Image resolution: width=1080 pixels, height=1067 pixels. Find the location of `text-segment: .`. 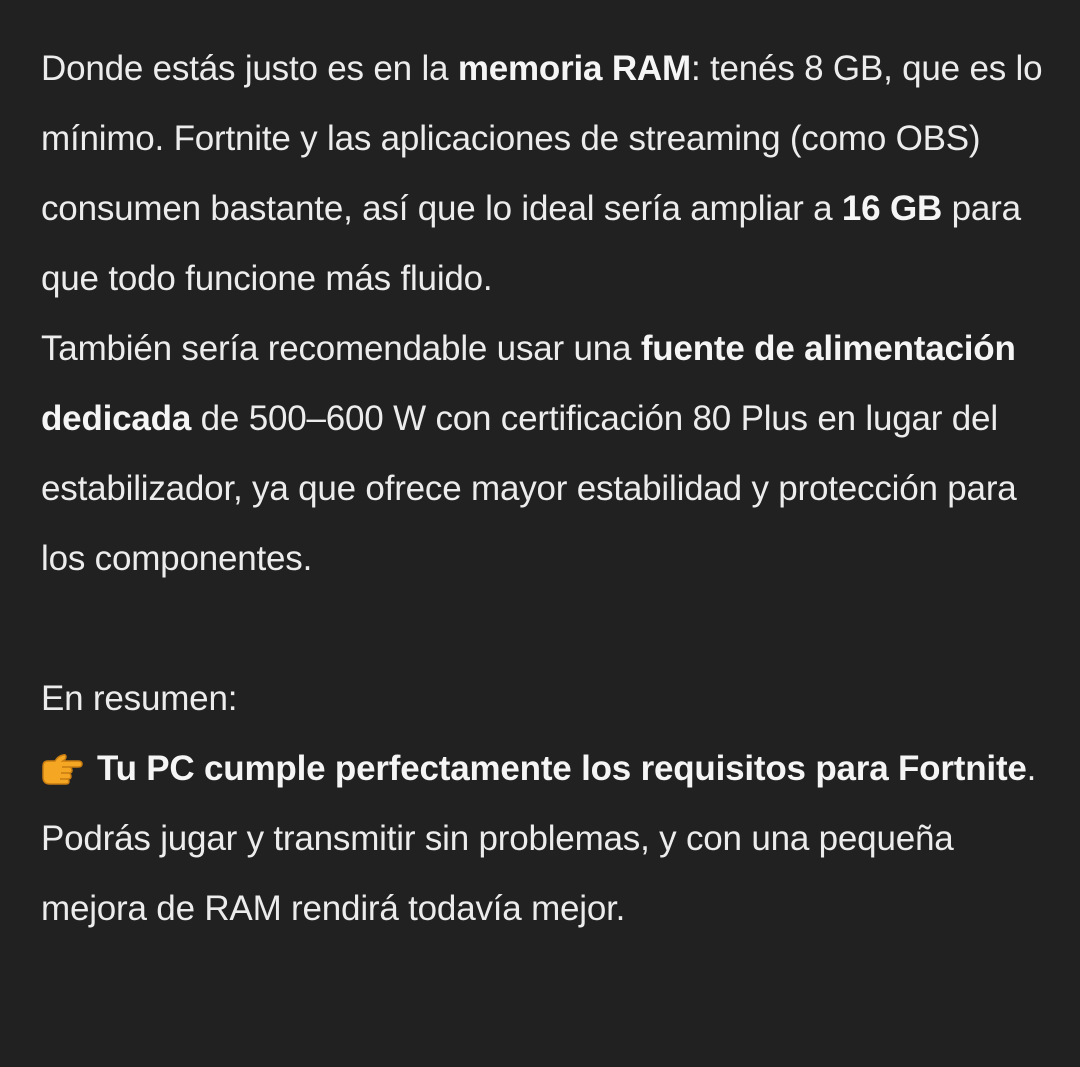

text-segment: . is located at coordinates (1031, 768).